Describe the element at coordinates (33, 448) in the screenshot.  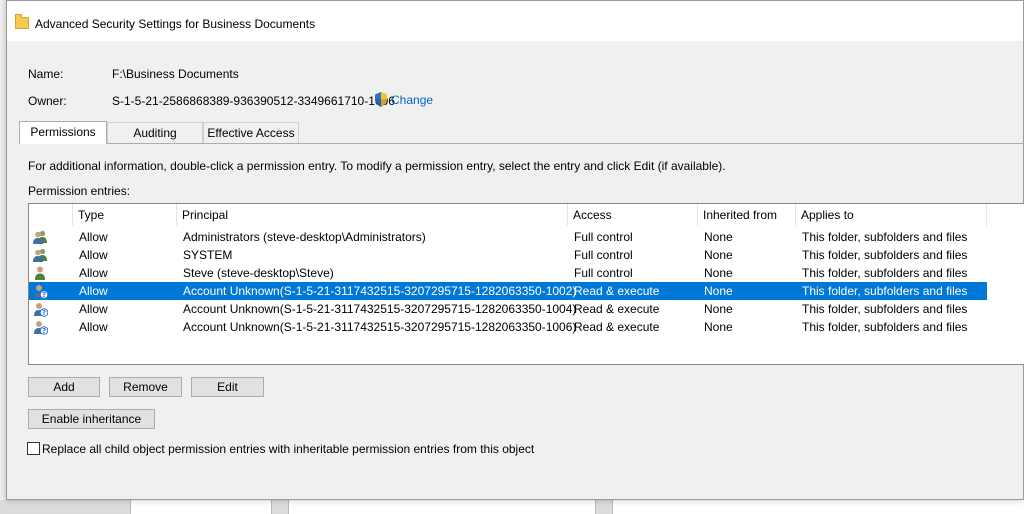
I see `replace-child-permissions-checkbox` at that location.